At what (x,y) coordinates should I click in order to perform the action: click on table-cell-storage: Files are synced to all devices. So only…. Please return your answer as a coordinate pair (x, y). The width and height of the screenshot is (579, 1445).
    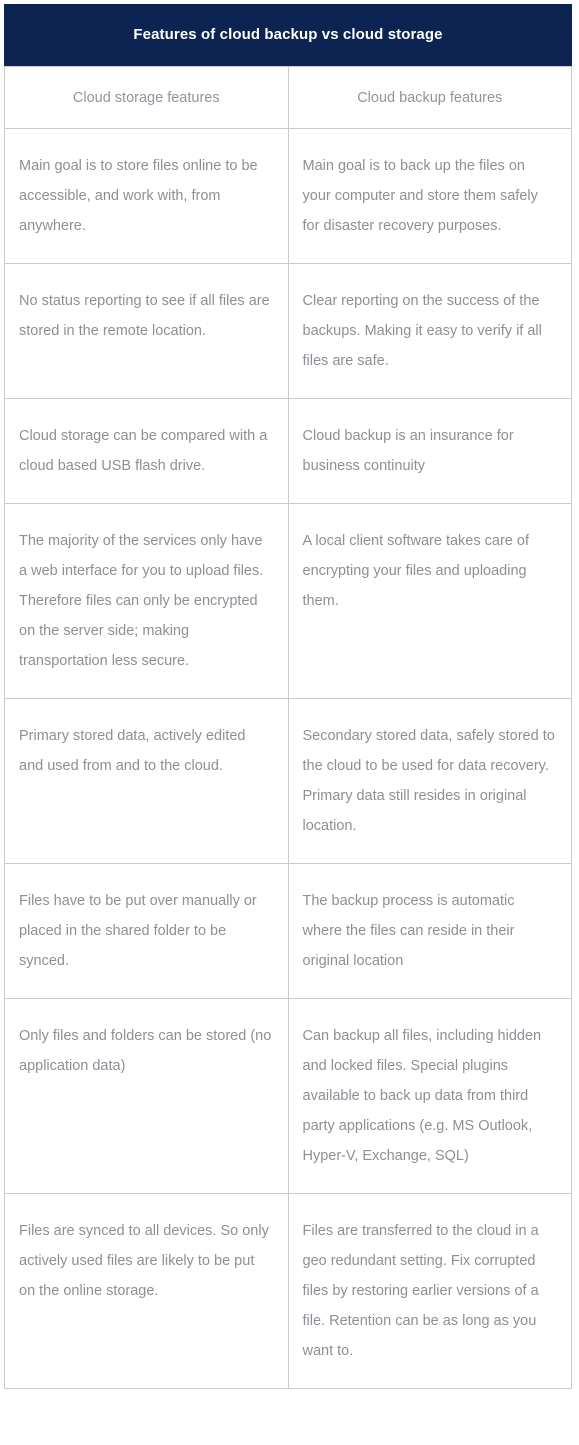
    Looking at the image, I should click on (146, 1291).